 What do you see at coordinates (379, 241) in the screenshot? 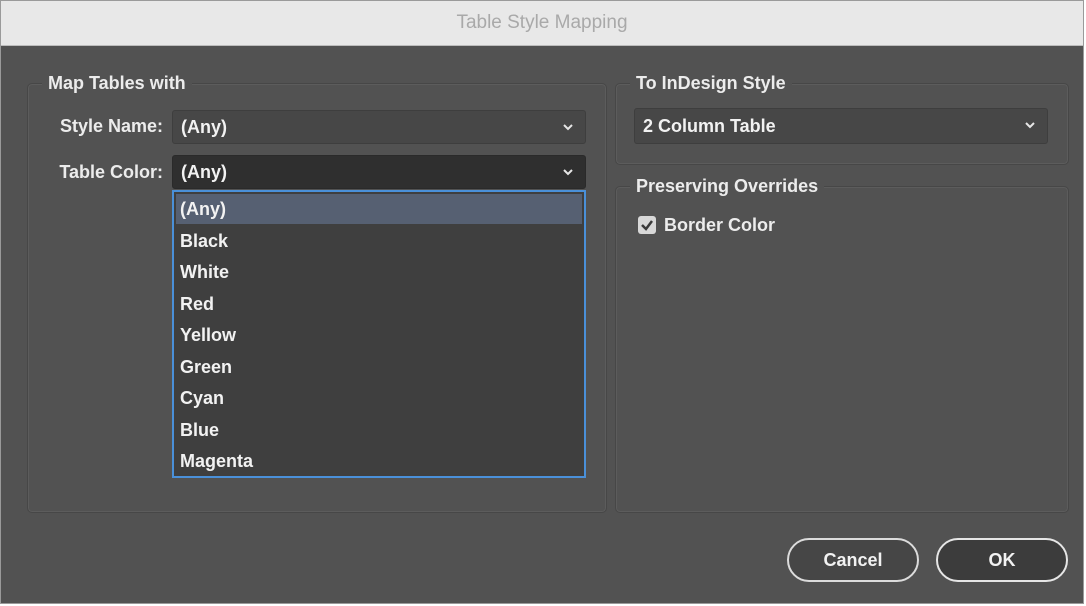
I see `dropdown-option: Black` at bounding box center [379, 241].